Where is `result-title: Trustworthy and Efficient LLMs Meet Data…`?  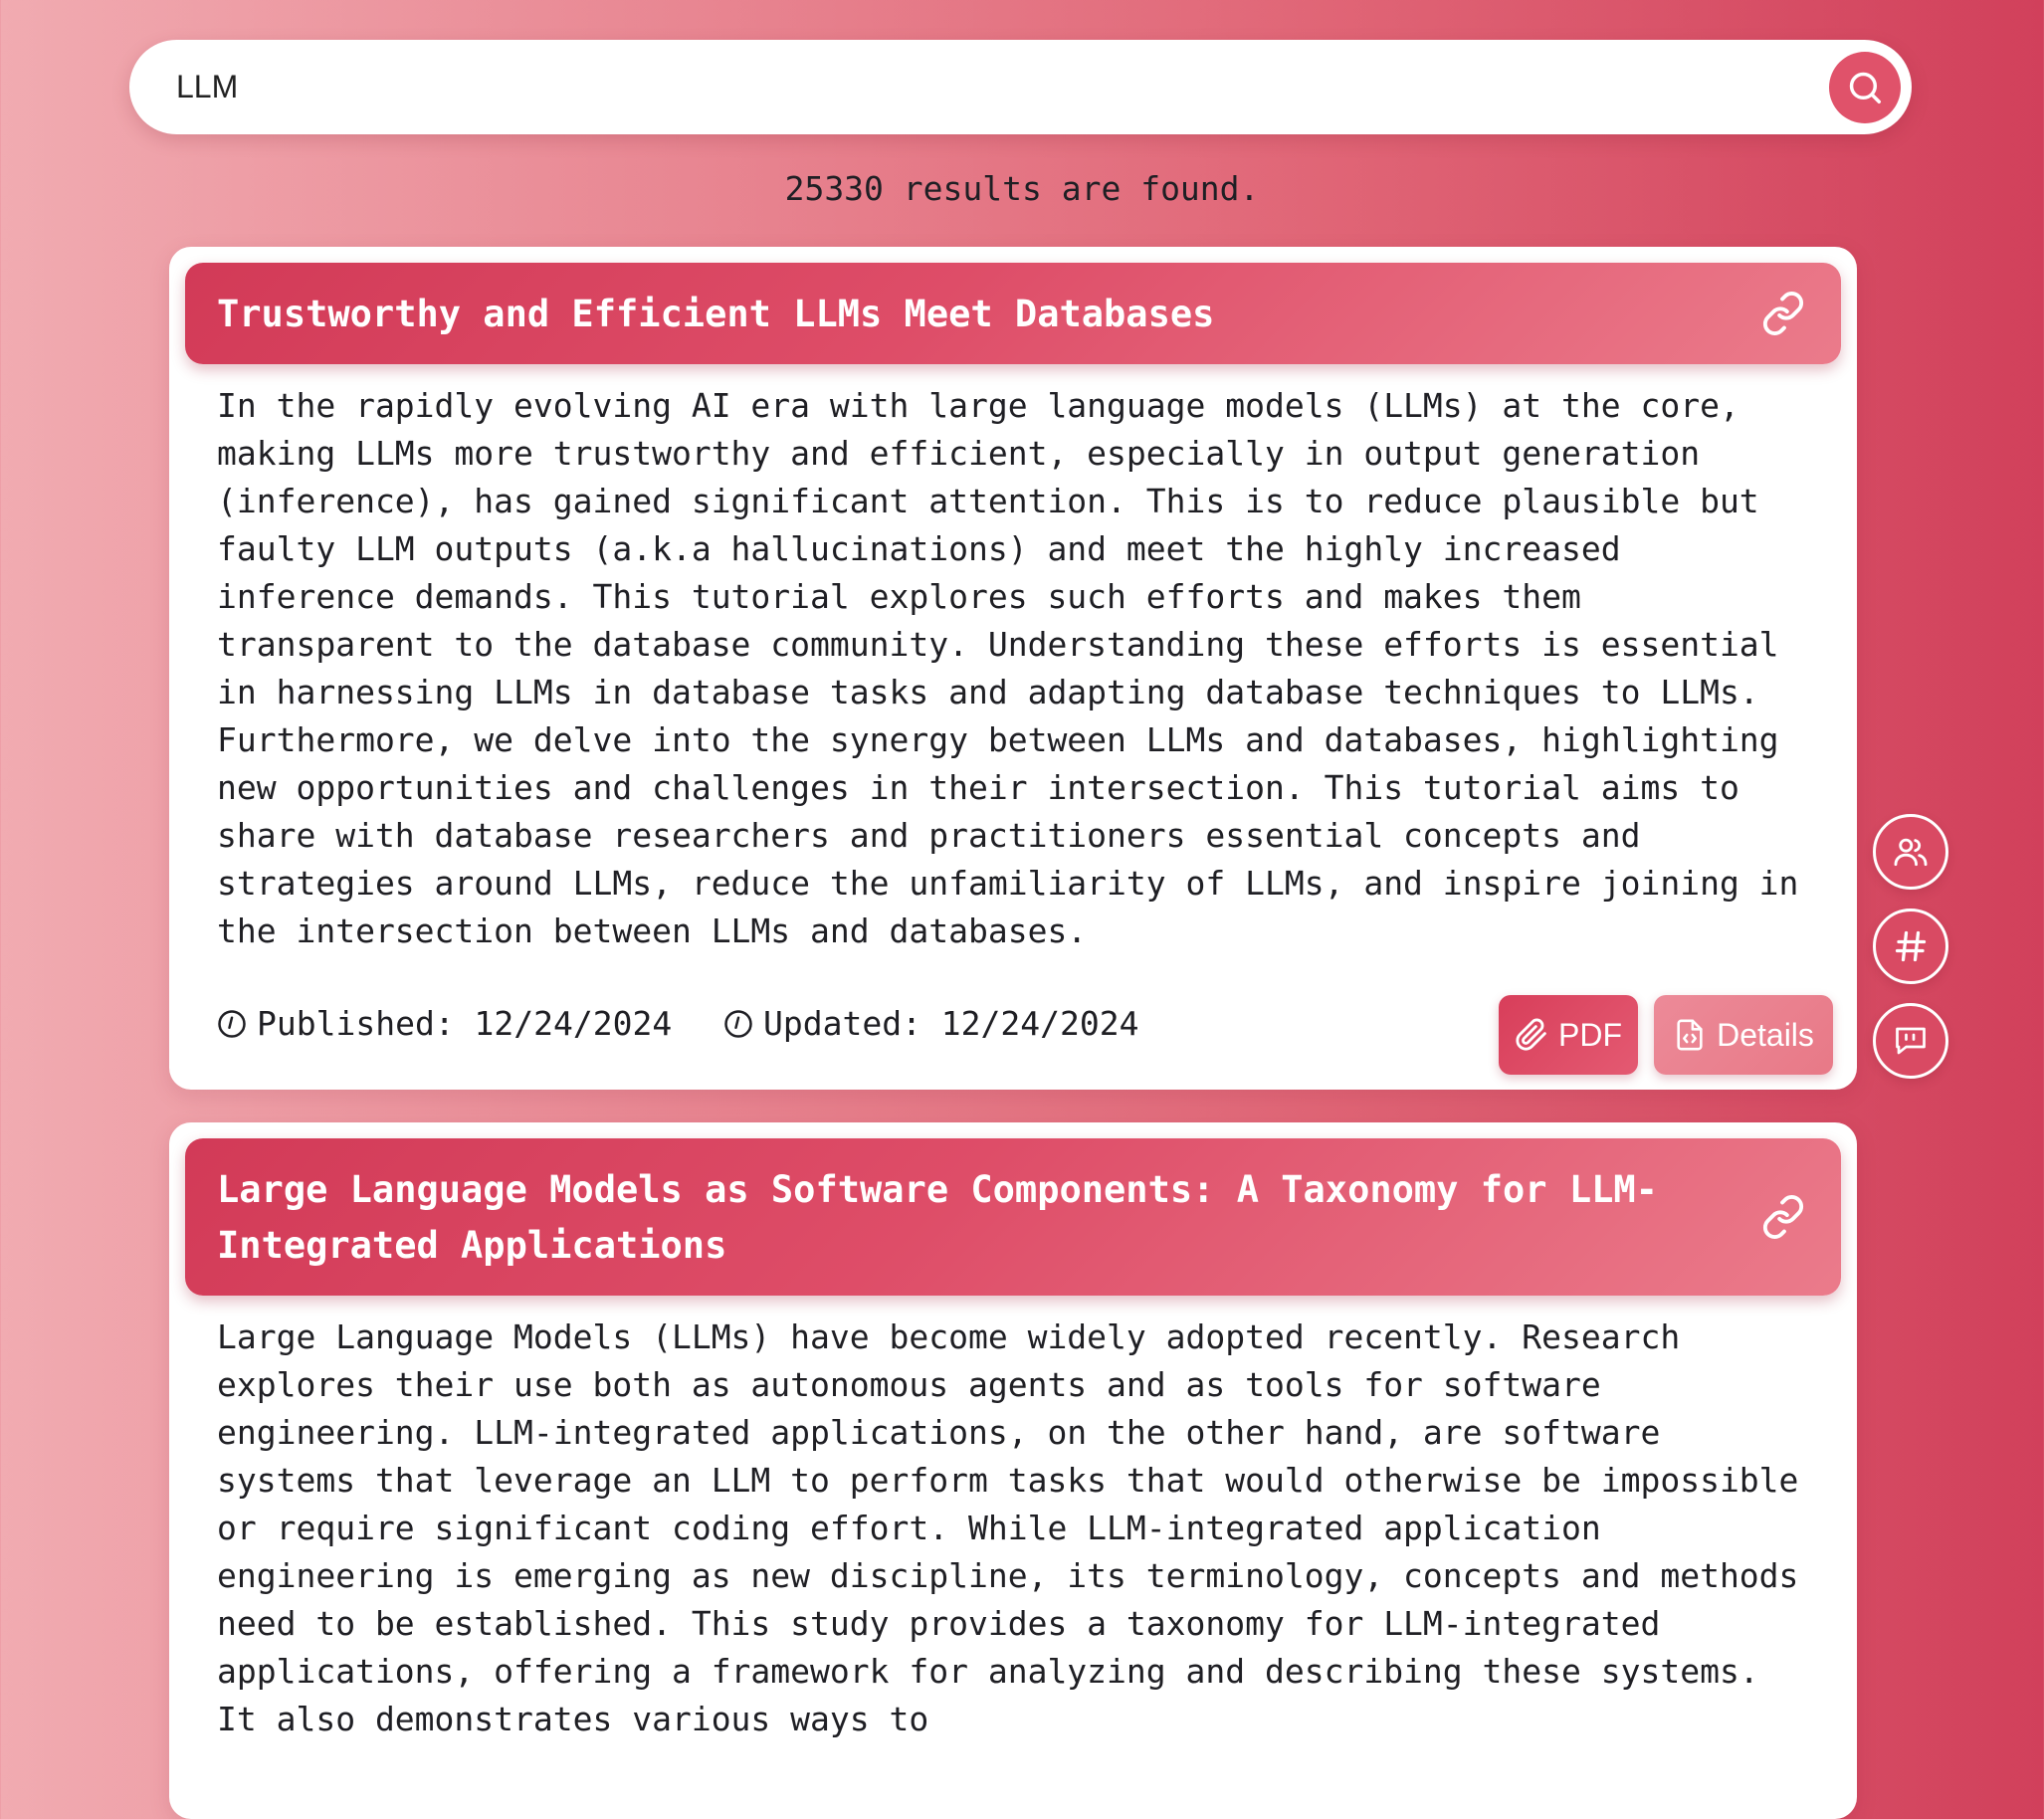 result-title: Trustworthy and Efficient LLMs Meet Data… is located at coordinates (969, 314).